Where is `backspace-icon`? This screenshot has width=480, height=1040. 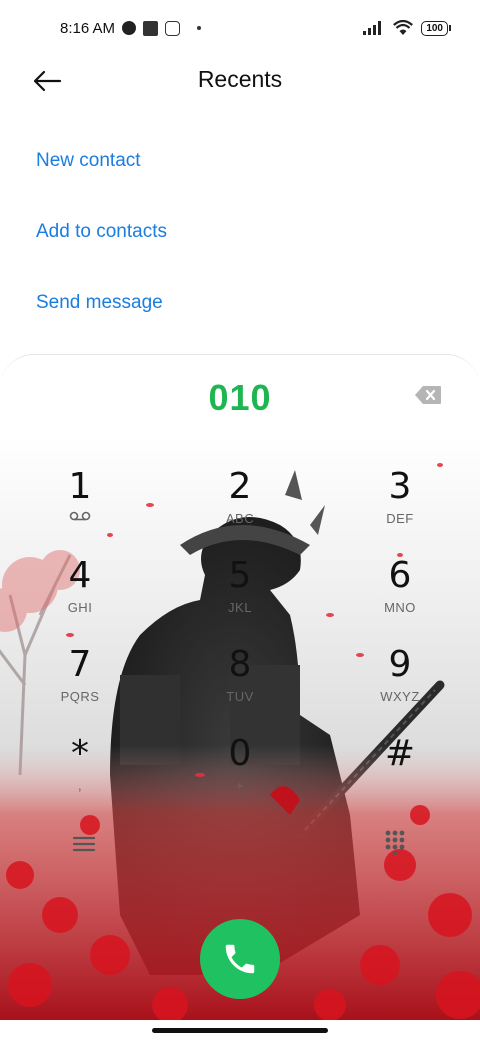 backspace-icon is located at coordinates (428, 395).